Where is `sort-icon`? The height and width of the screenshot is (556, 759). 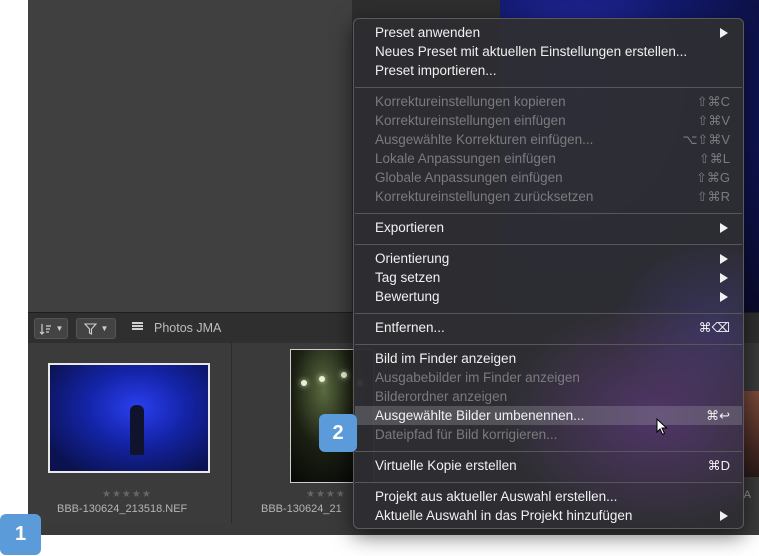 sort-icon is located at coordinates (45, 329).